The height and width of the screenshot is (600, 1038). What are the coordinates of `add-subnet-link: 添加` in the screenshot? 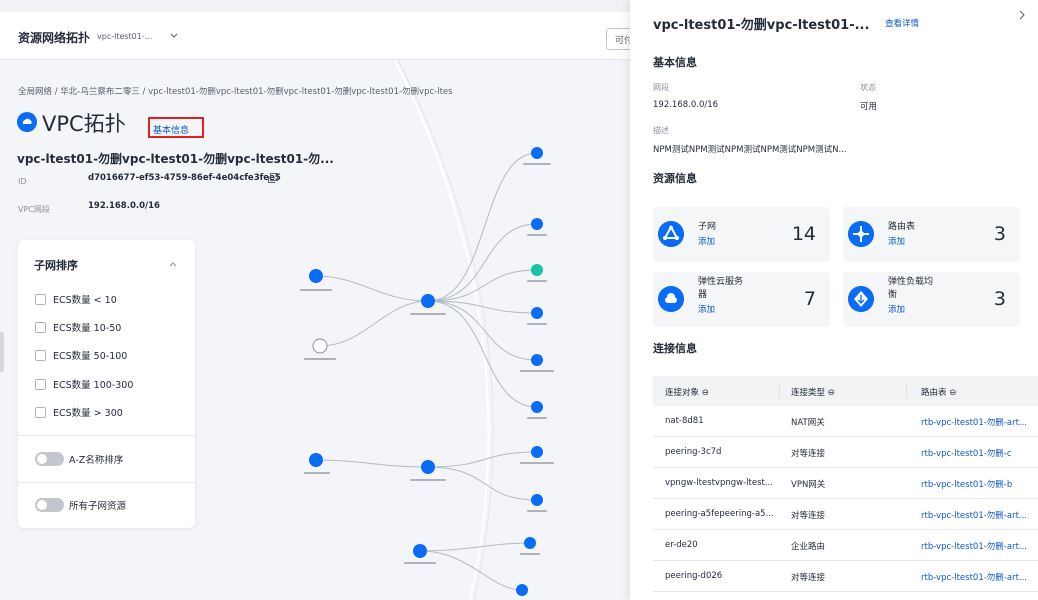 It's located at (706, 241).